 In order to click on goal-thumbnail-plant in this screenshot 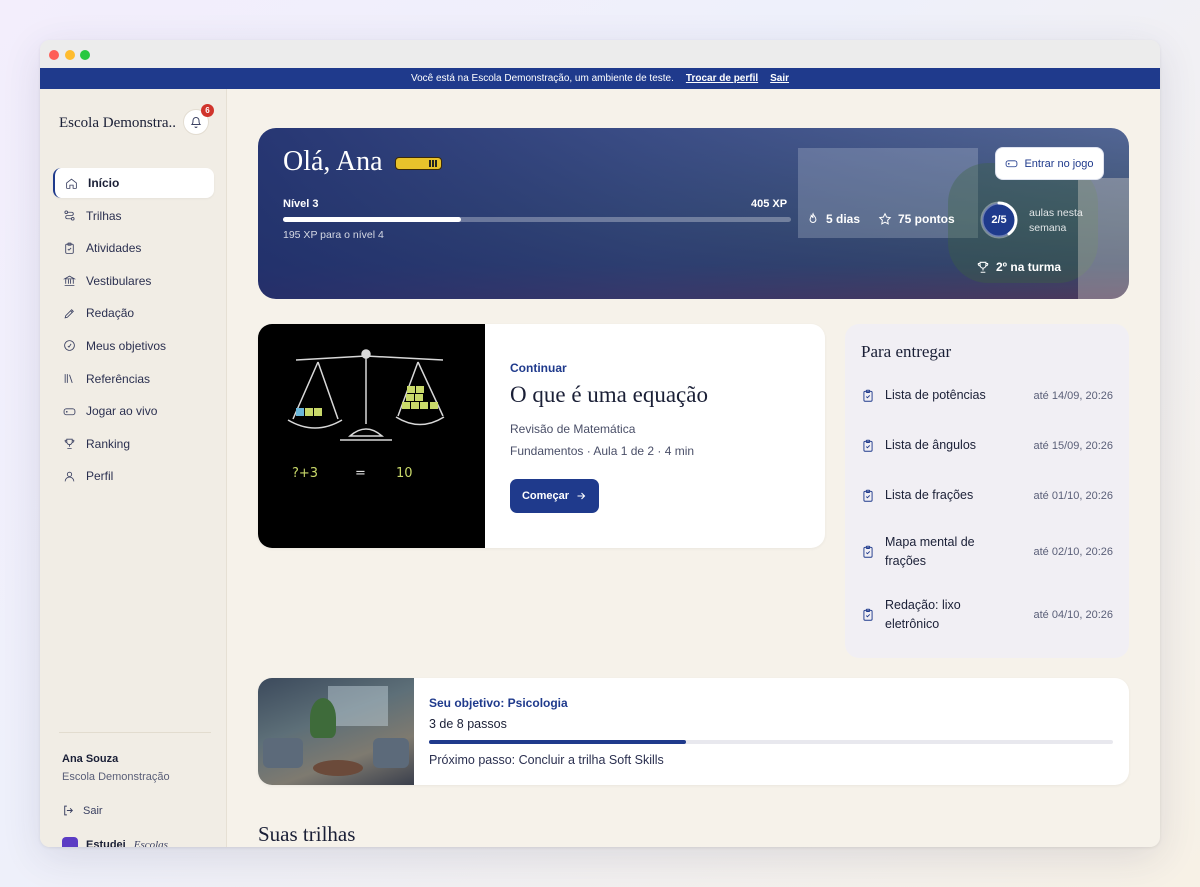, I will do `click(323, 718)`.